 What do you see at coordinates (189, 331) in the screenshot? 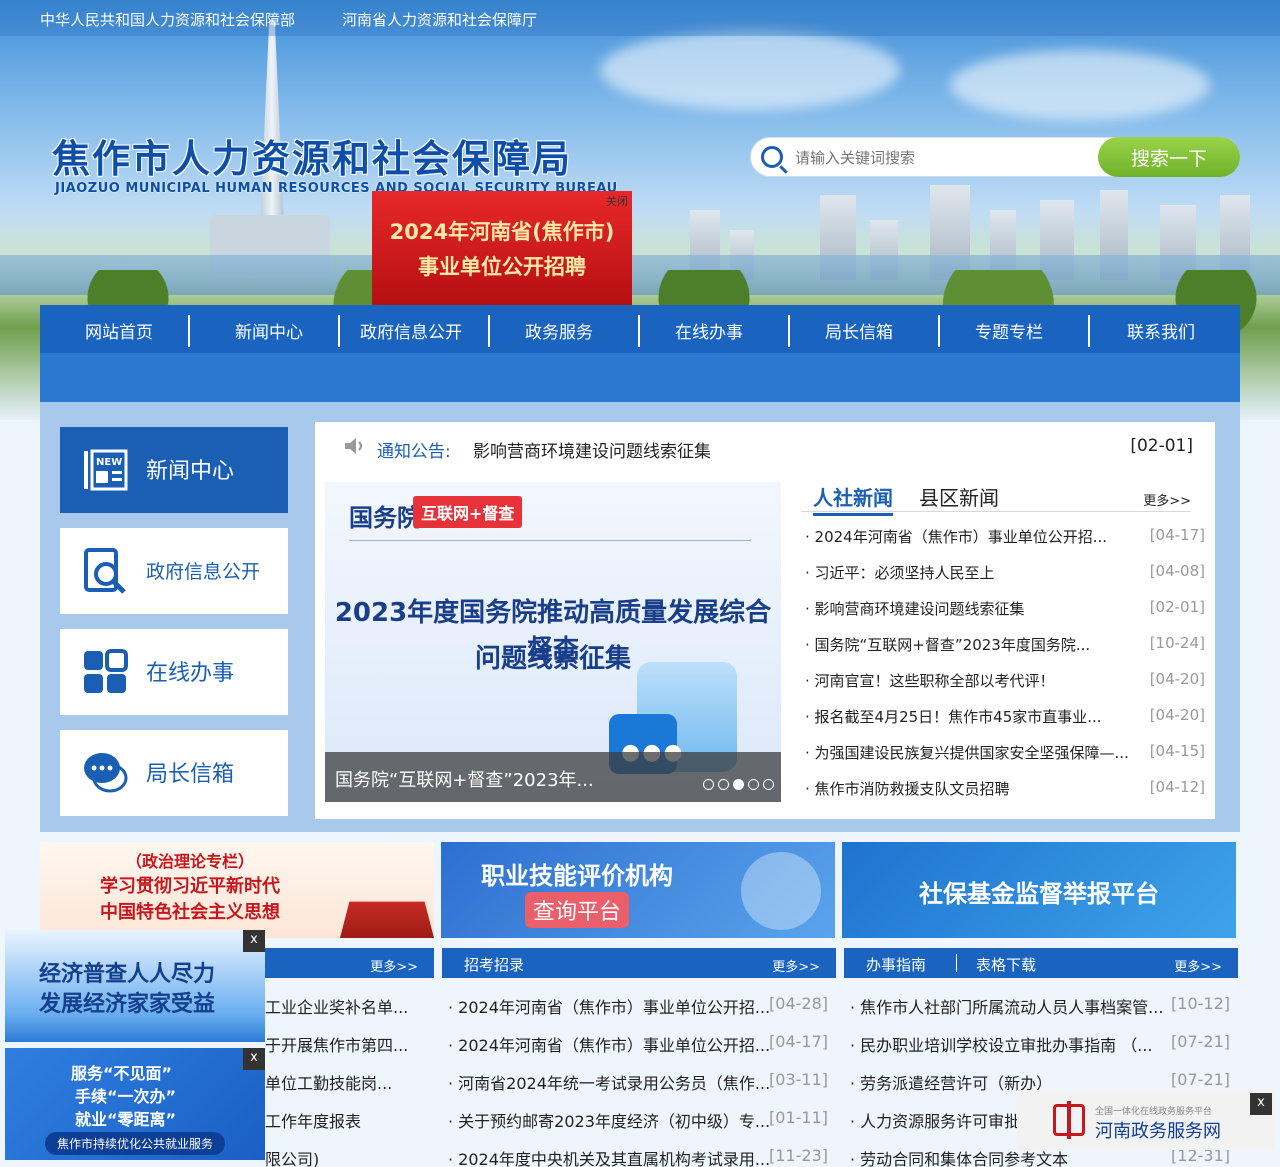
I see `nav-divider` at bounding box center [189, 331].